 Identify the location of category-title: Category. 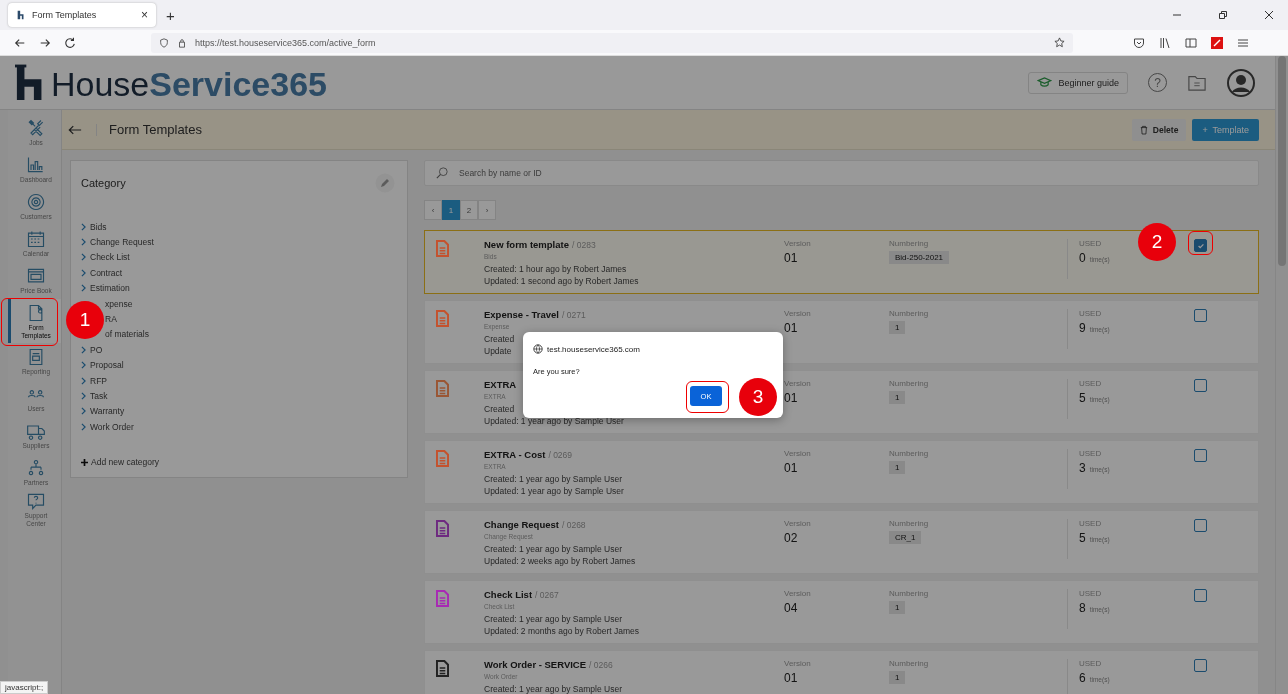
(103, 183).